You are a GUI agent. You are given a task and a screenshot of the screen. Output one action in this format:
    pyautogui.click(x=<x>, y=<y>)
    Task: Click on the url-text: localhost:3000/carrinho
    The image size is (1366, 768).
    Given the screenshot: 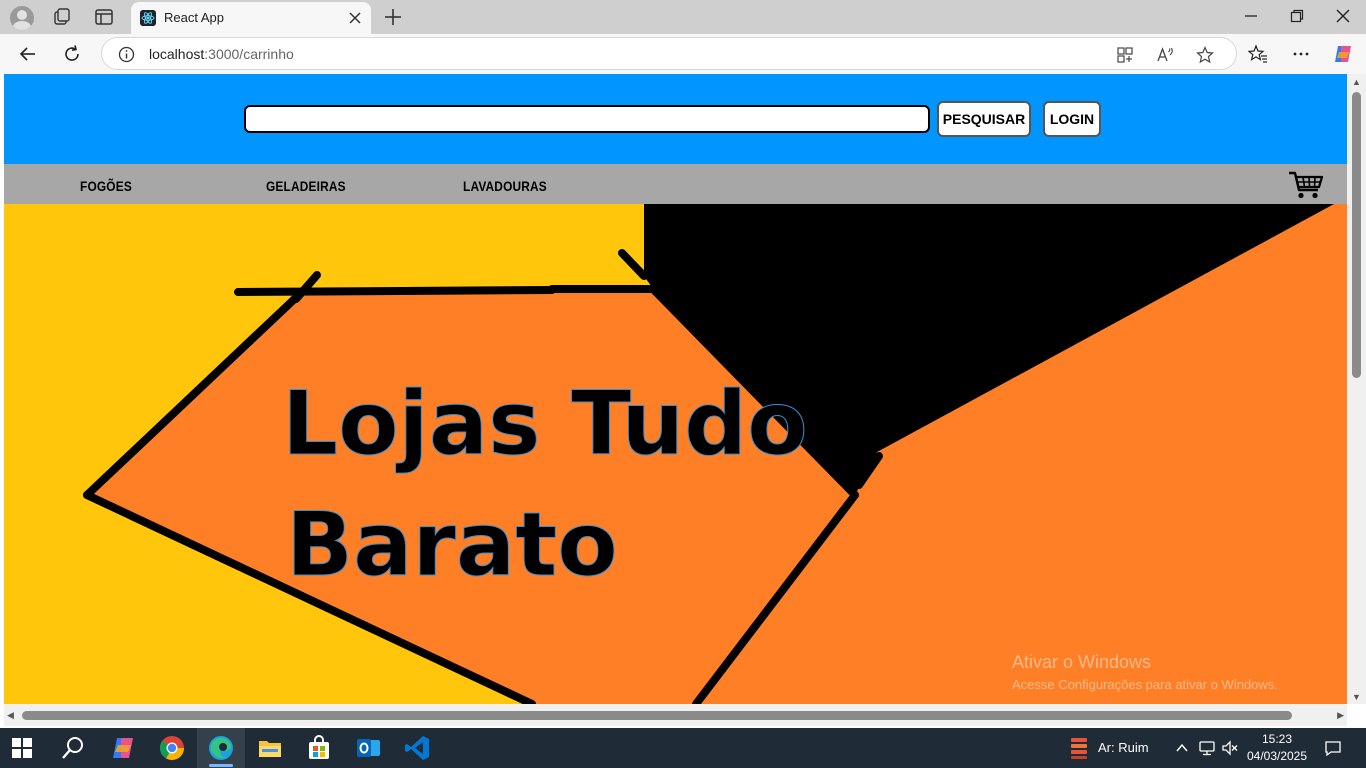 What is the action you would take?
    pyautogui.click(x=221, y=54)
    